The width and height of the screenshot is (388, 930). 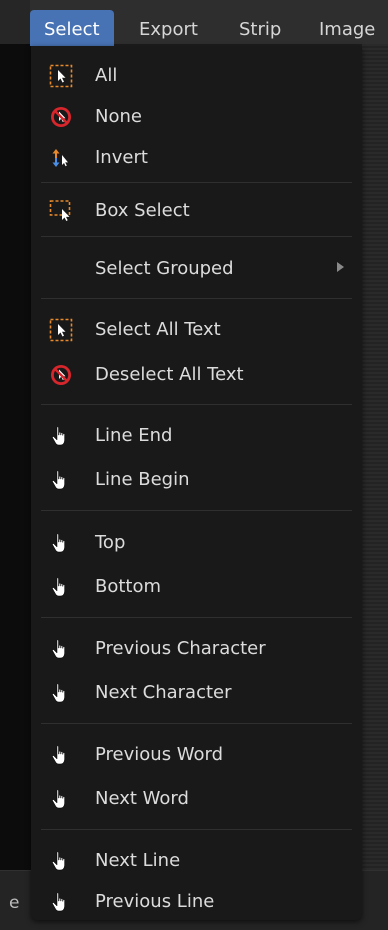 I want to click on menu-item-bottom: Bottom, so click(x=196, y=587).